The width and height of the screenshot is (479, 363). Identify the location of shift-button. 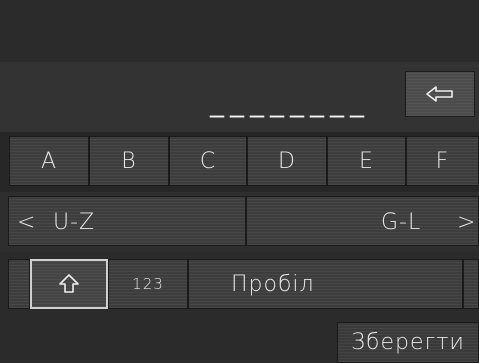
(69, 284).